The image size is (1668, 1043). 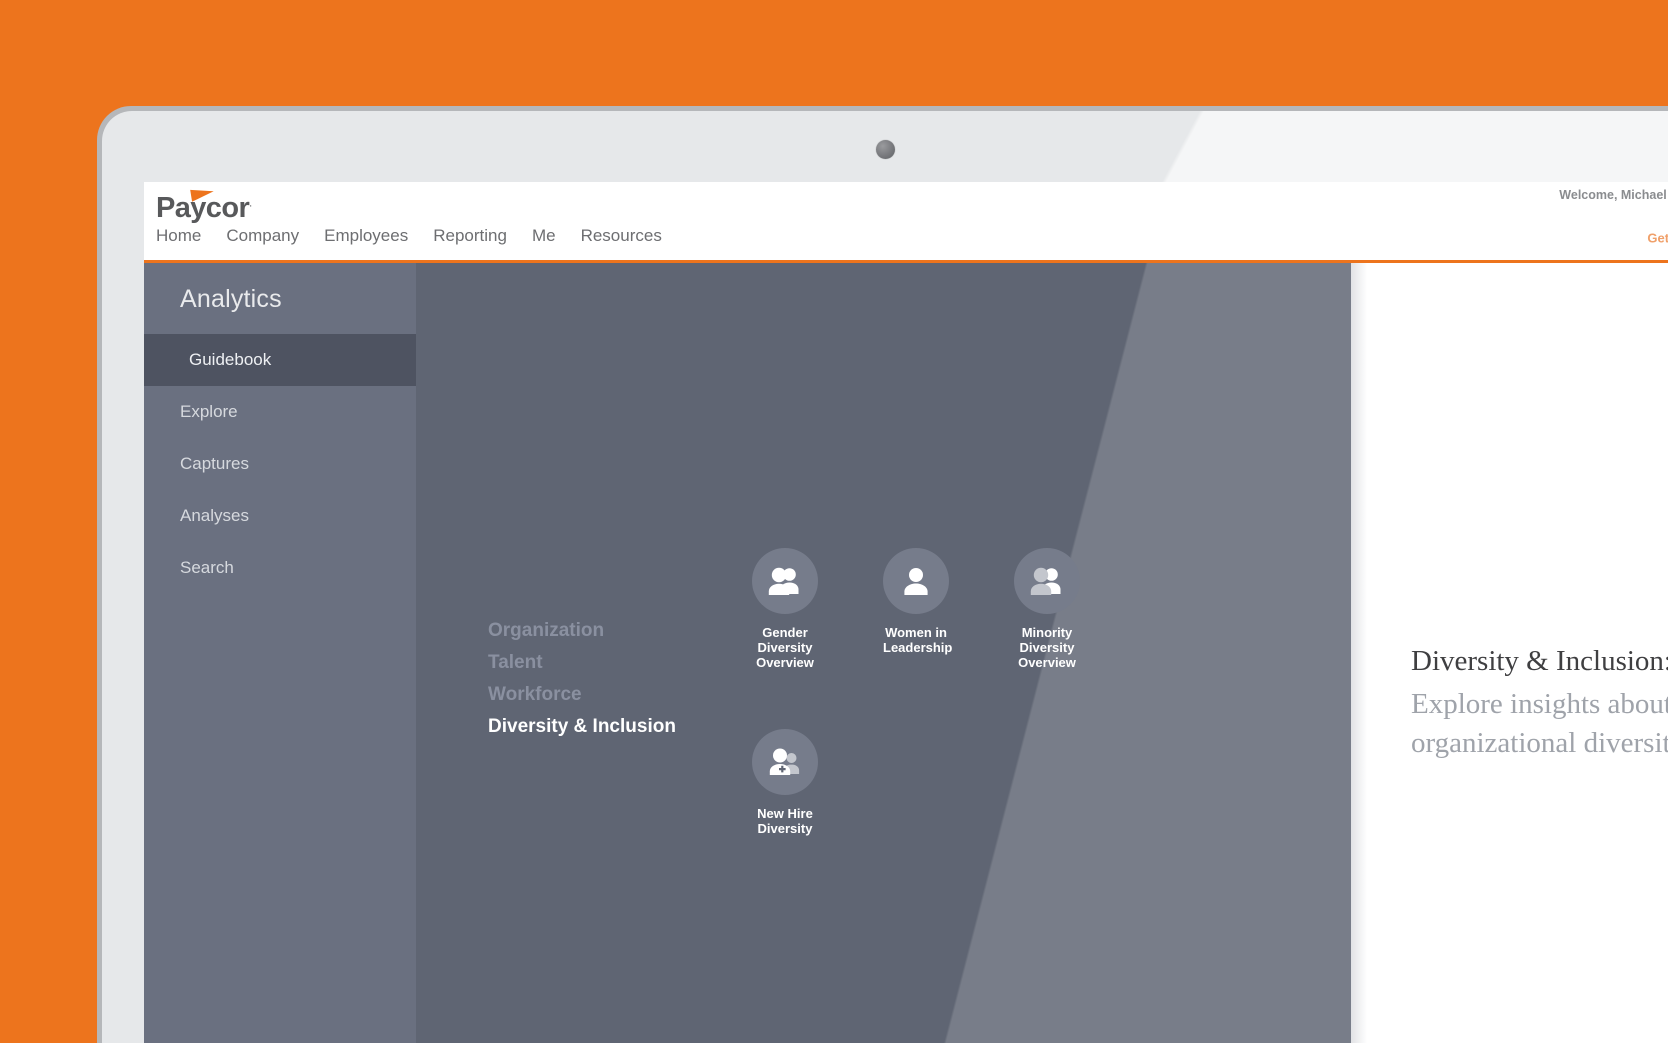 What do you see at coordinates (214, 515) in the screenshot?
I see `sidebar-item-label: Analyses` at bounding box center [214, 515].